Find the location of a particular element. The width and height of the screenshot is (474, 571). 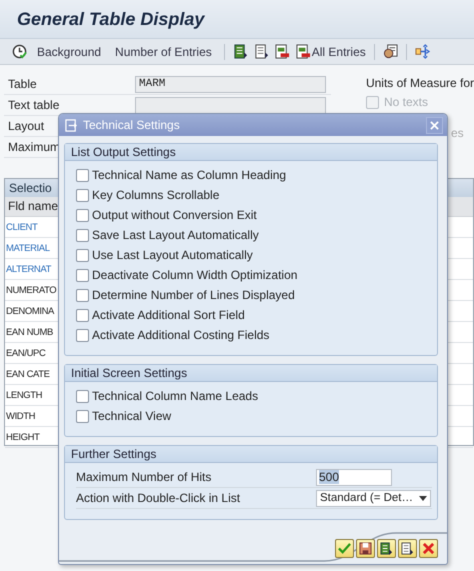

table-description: Units of Measure for is located at coordinates (420, 83).